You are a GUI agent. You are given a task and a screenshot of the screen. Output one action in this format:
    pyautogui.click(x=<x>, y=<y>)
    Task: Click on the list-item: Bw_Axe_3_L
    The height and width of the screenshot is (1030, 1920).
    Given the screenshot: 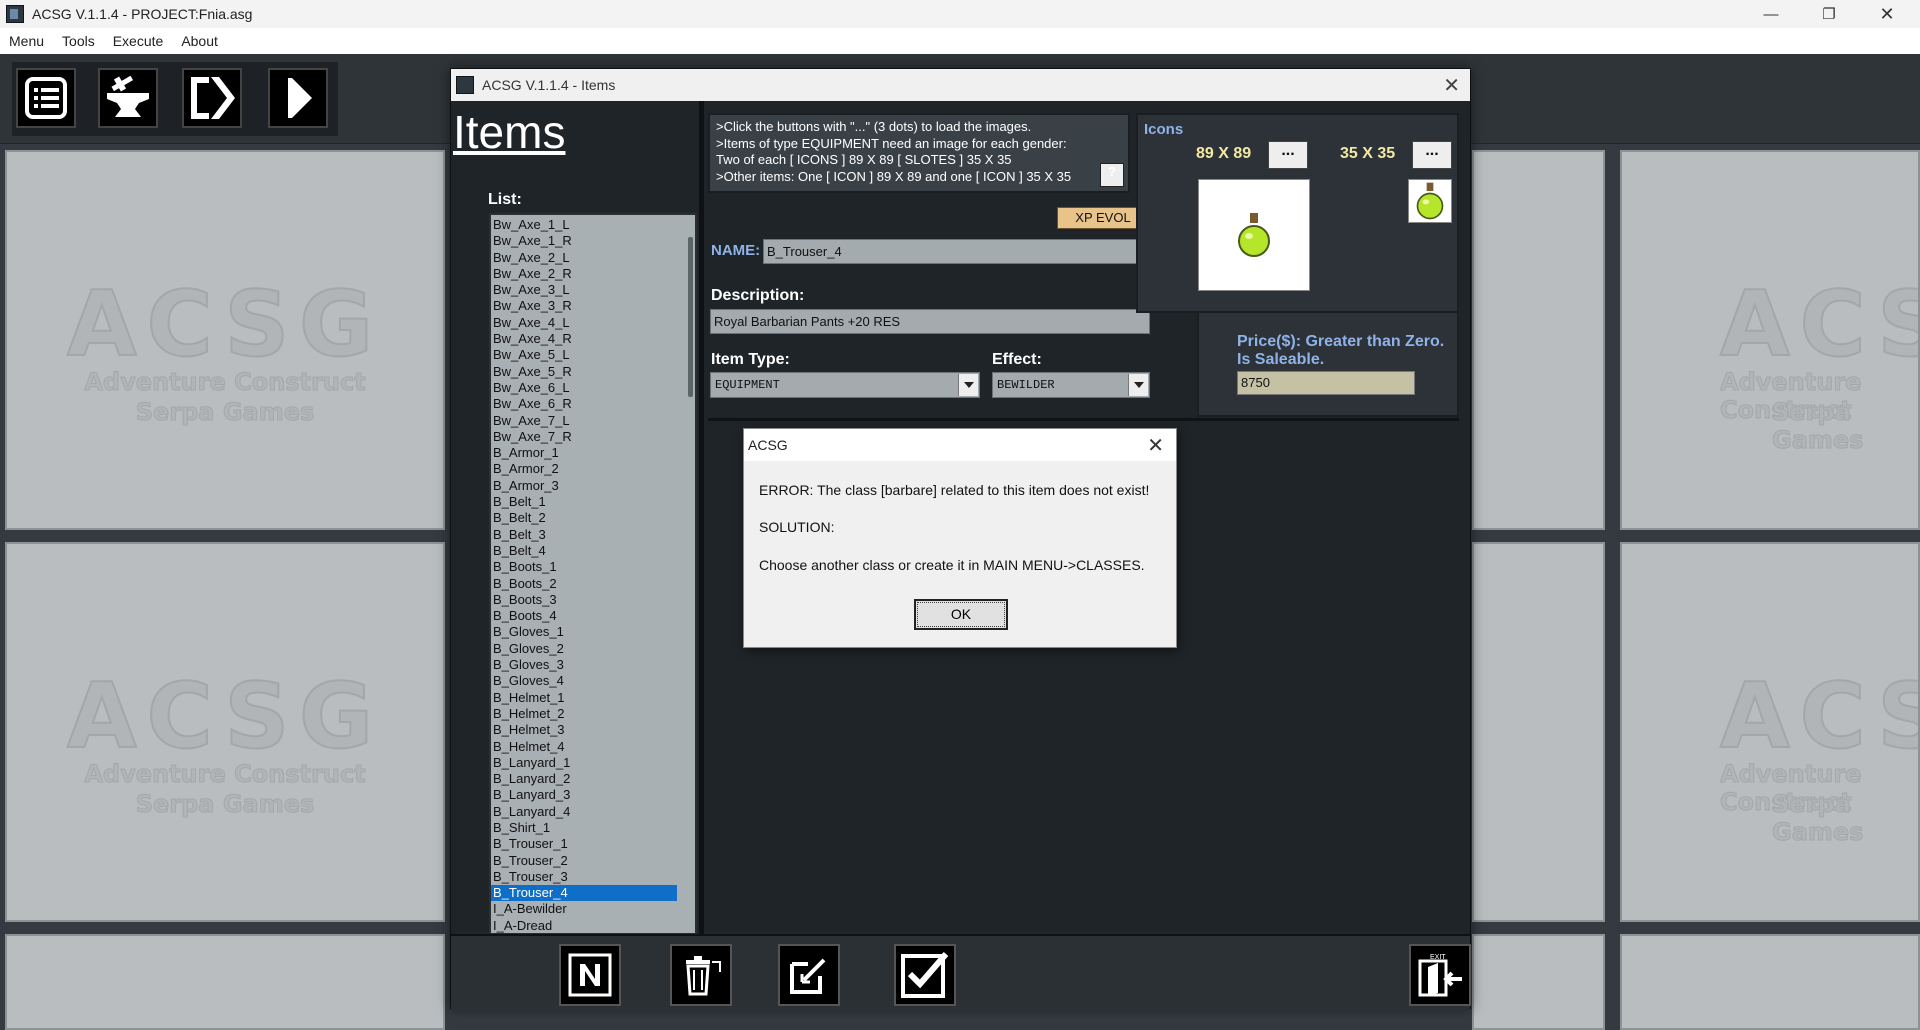 What is the action you would take?
    pyautogui.click(x=584, y=290)
    